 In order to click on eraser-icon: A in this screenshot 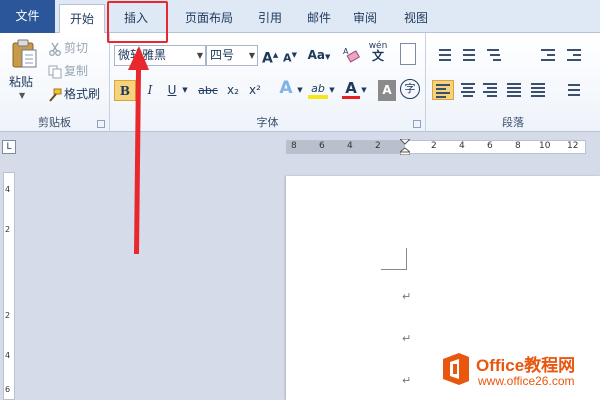, I will do `click(351, 55)`.